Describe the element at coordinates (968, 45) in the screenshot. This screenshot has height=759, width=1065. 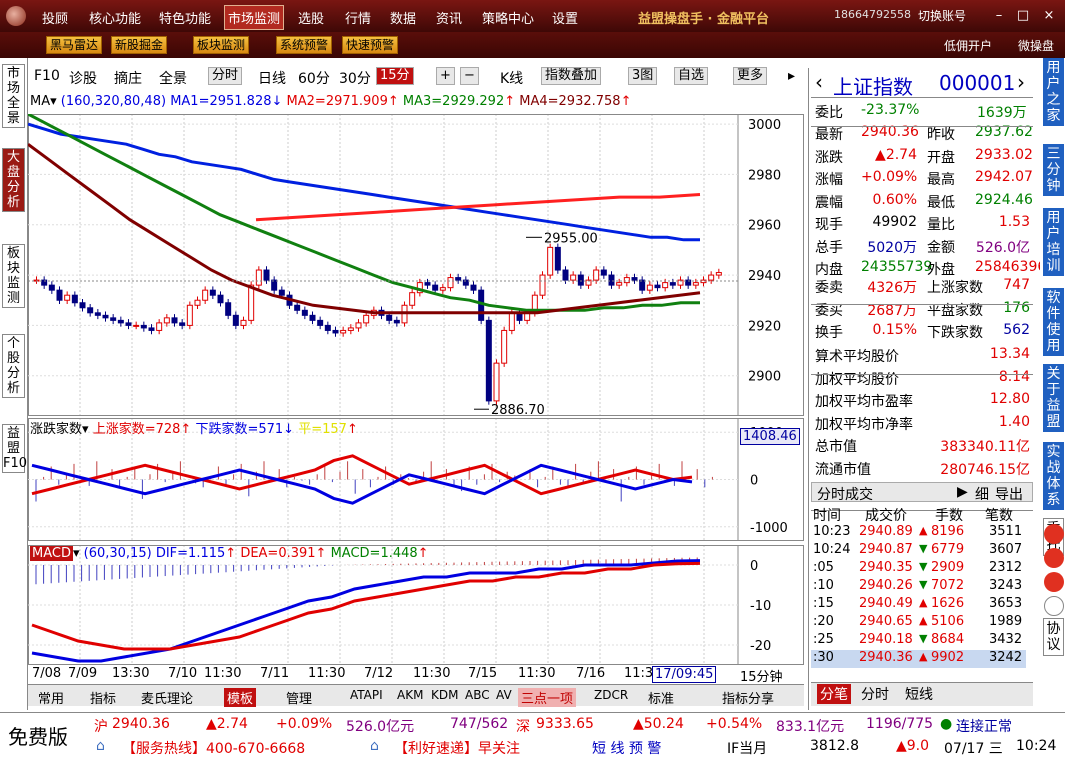
I see `low-fee-account-link: 低佣开户` at that location.